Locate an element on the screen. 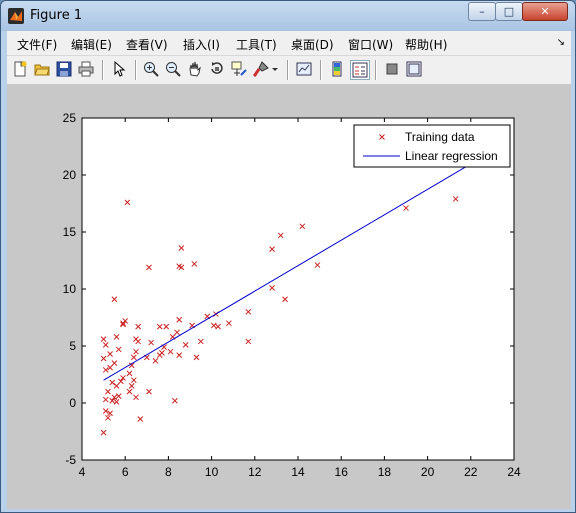  maximize-button: □ is located at coordinates (509, 11).